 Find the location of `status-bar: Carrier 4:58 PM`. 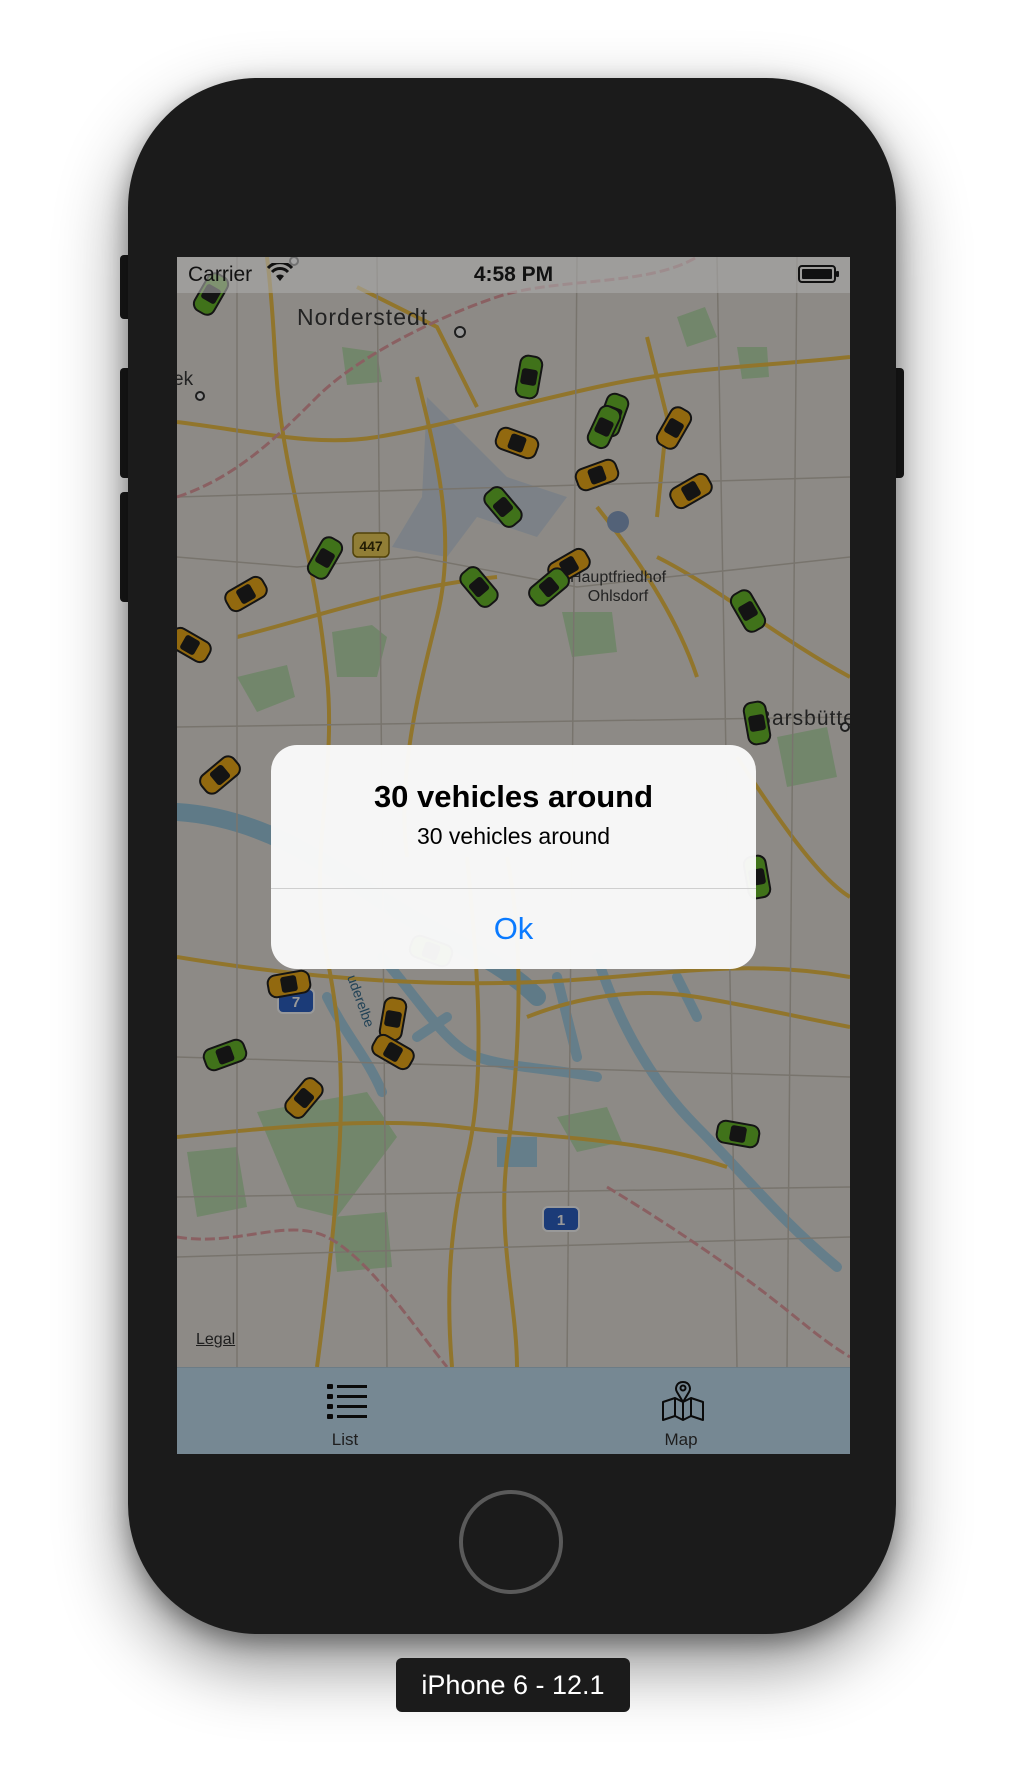

status-bar: Carrier 4:58 PM is located at coordinates (513, 275).